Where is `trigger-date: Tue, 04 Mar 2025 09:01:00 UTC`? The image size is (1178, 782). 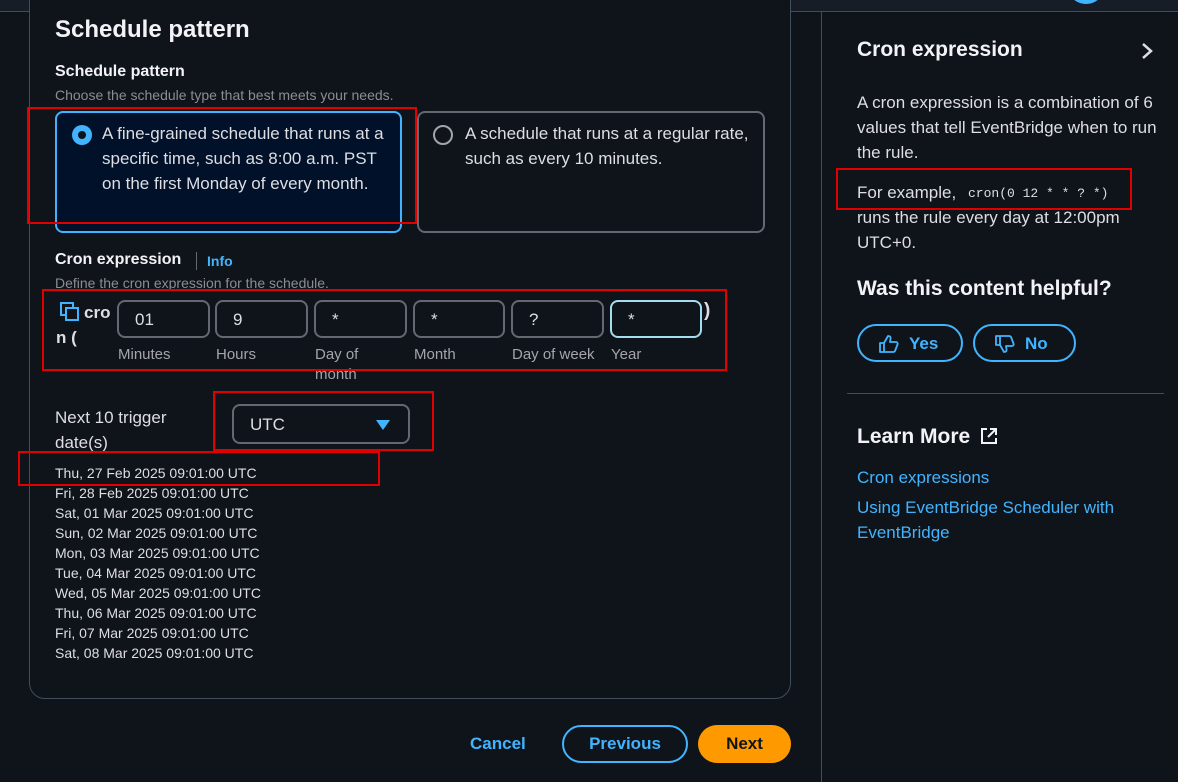
trigger-date: Tue, 04 Mar 2025 09:01:00 UTC is located at coordinates (156, 573).